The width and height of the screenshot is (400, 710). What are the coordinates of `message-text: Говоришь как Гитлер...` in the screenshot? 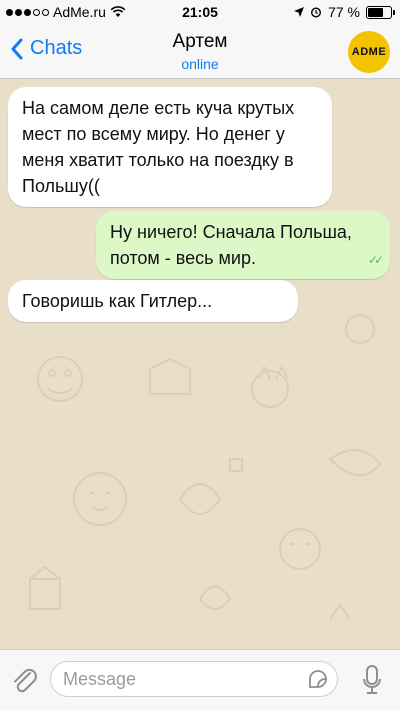 It's located at (117, 301).